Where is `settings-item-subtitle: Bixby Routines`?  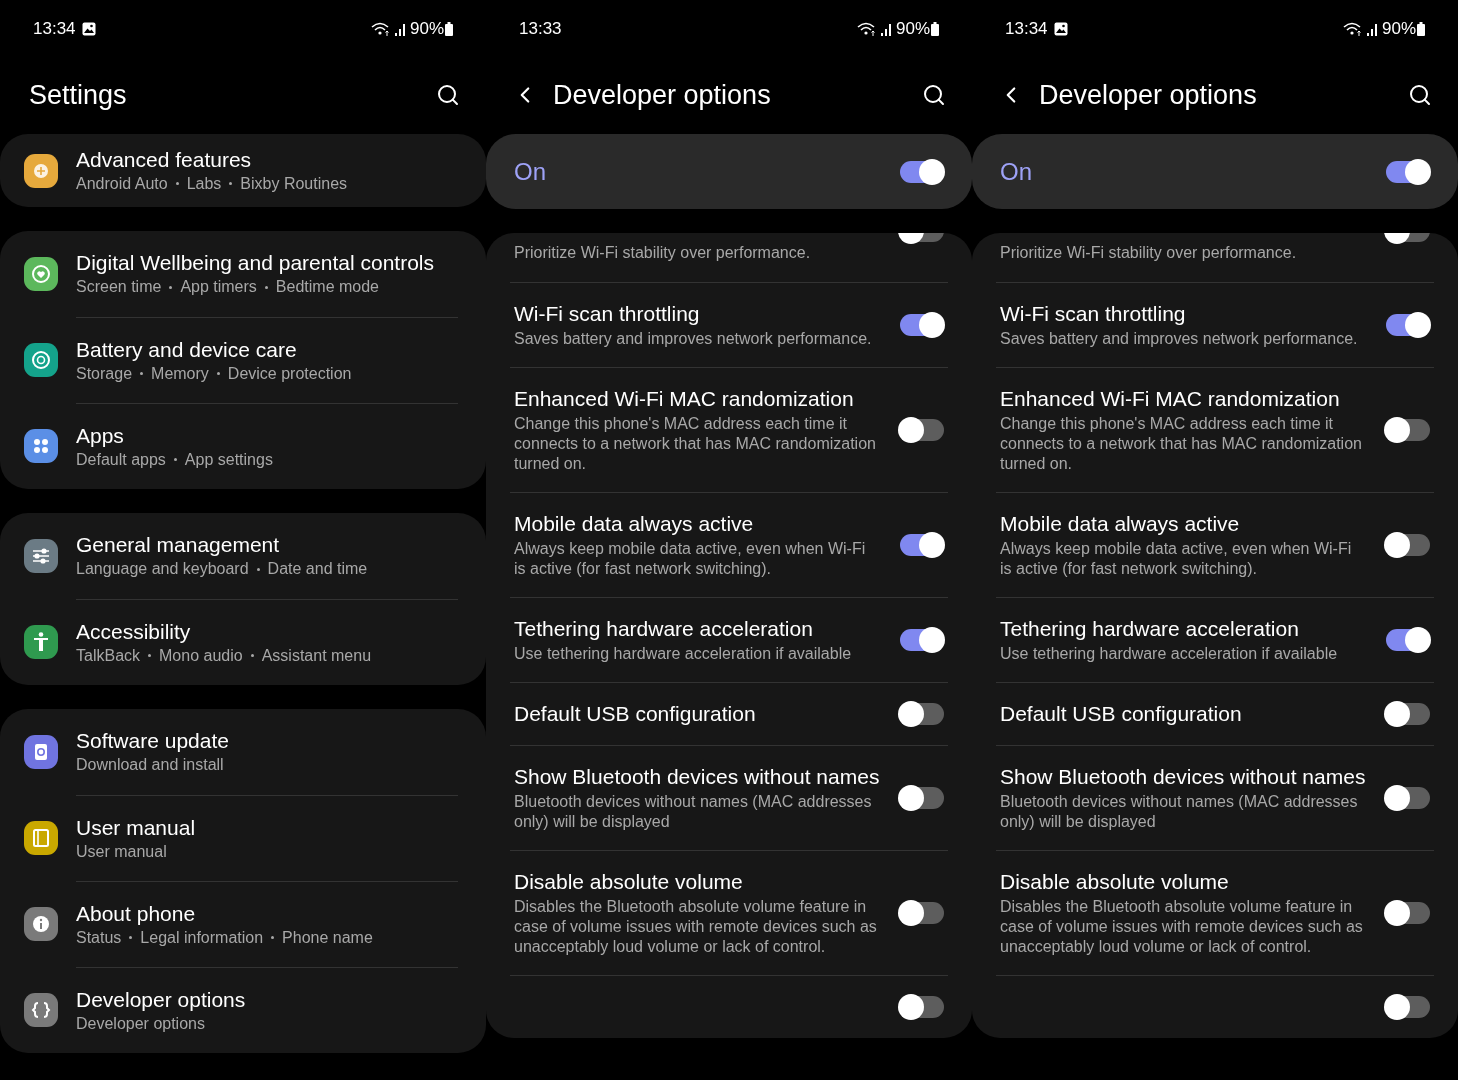
settings-item-subtitle: Bixby Routines is located at coordinates (294, 183).